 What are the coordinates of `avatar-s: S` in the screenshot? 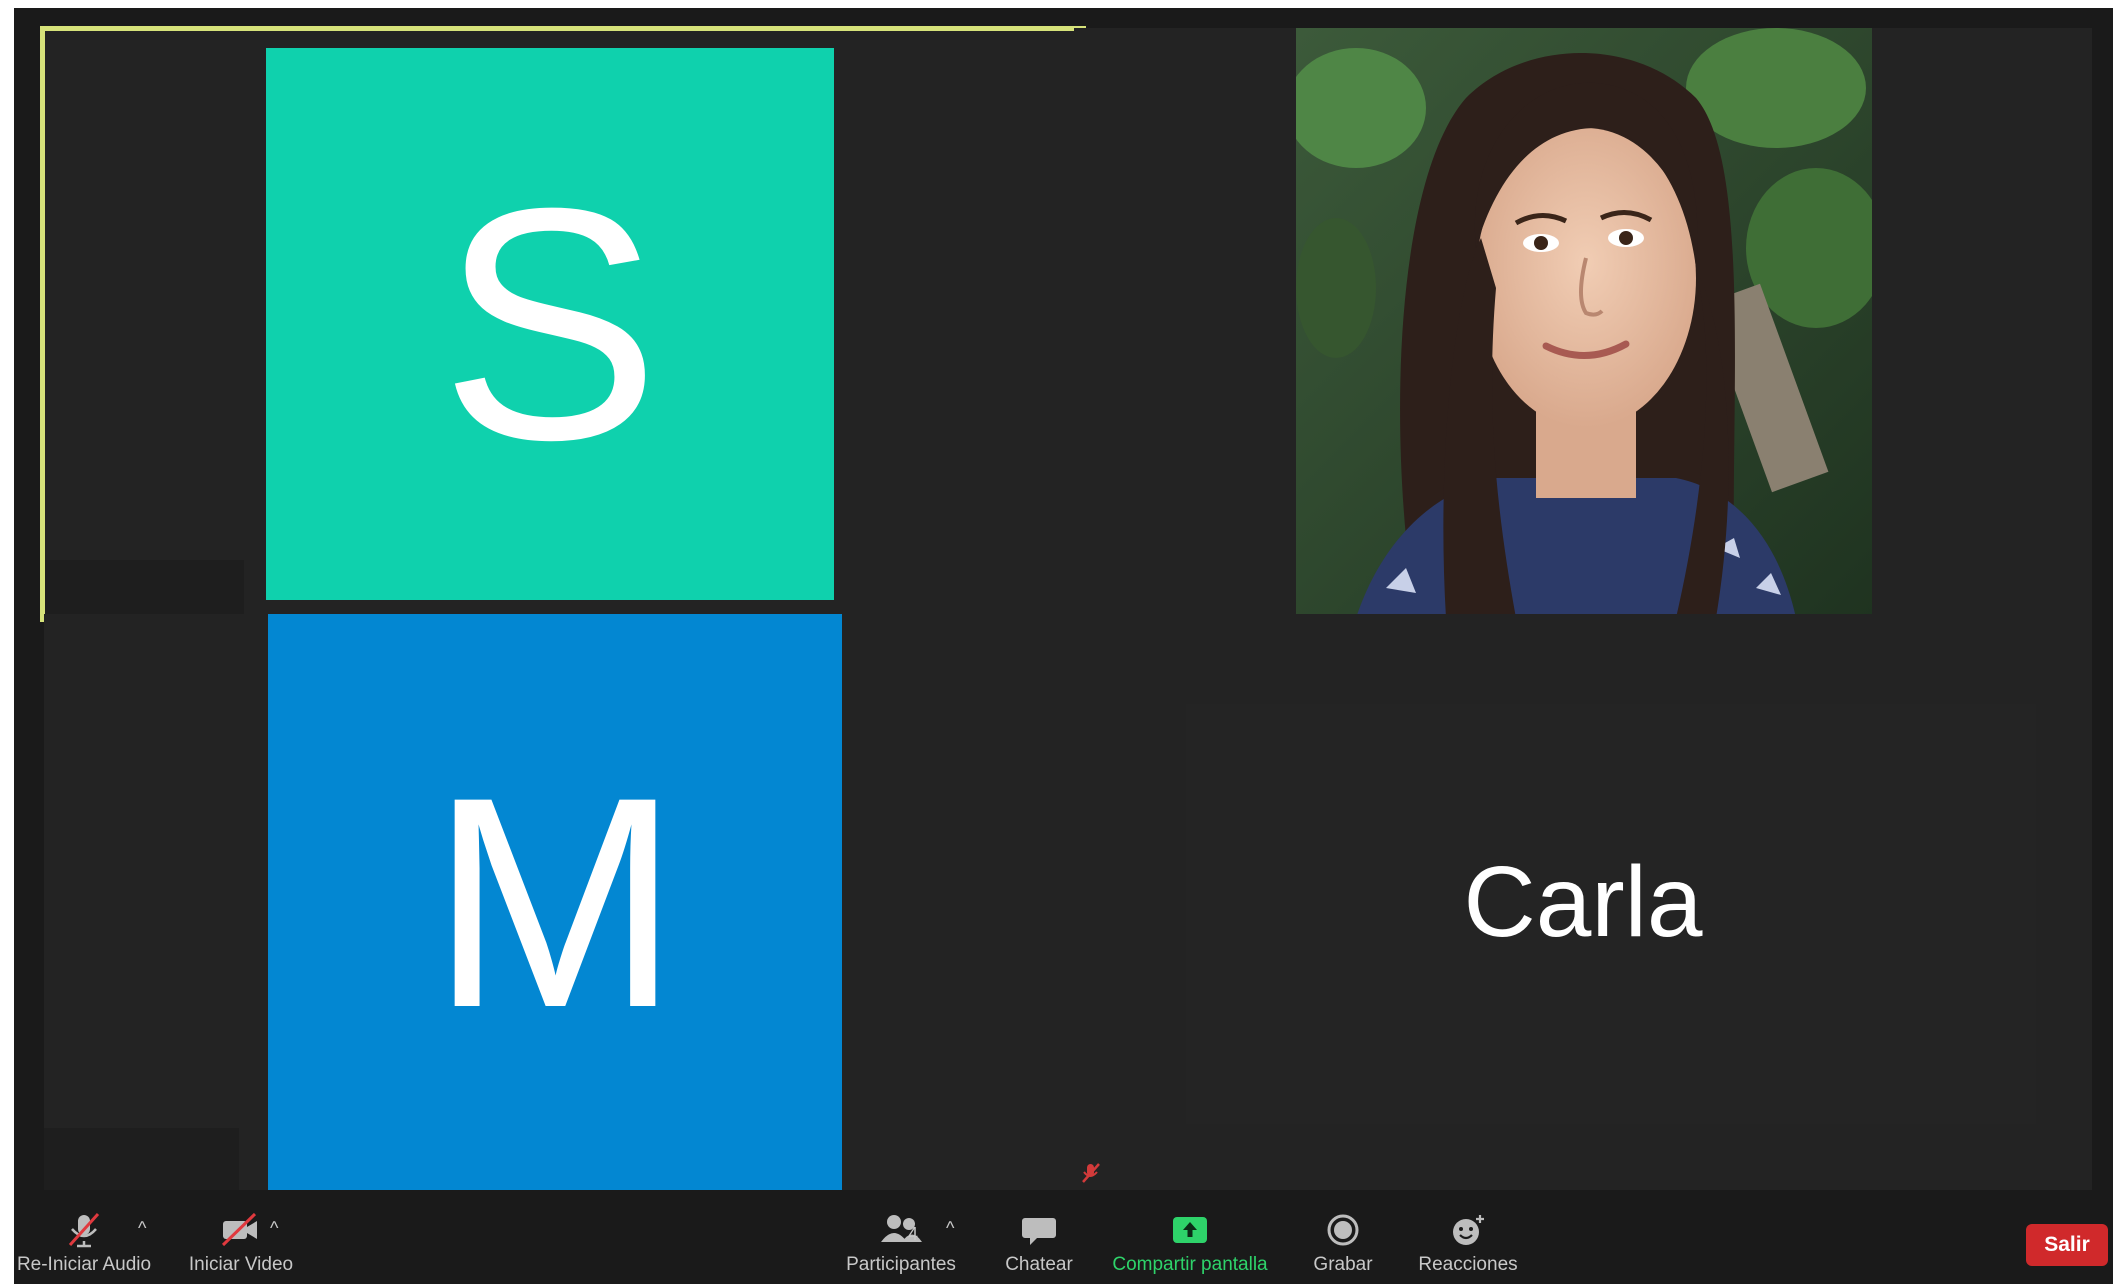 It's located at (550, 324).